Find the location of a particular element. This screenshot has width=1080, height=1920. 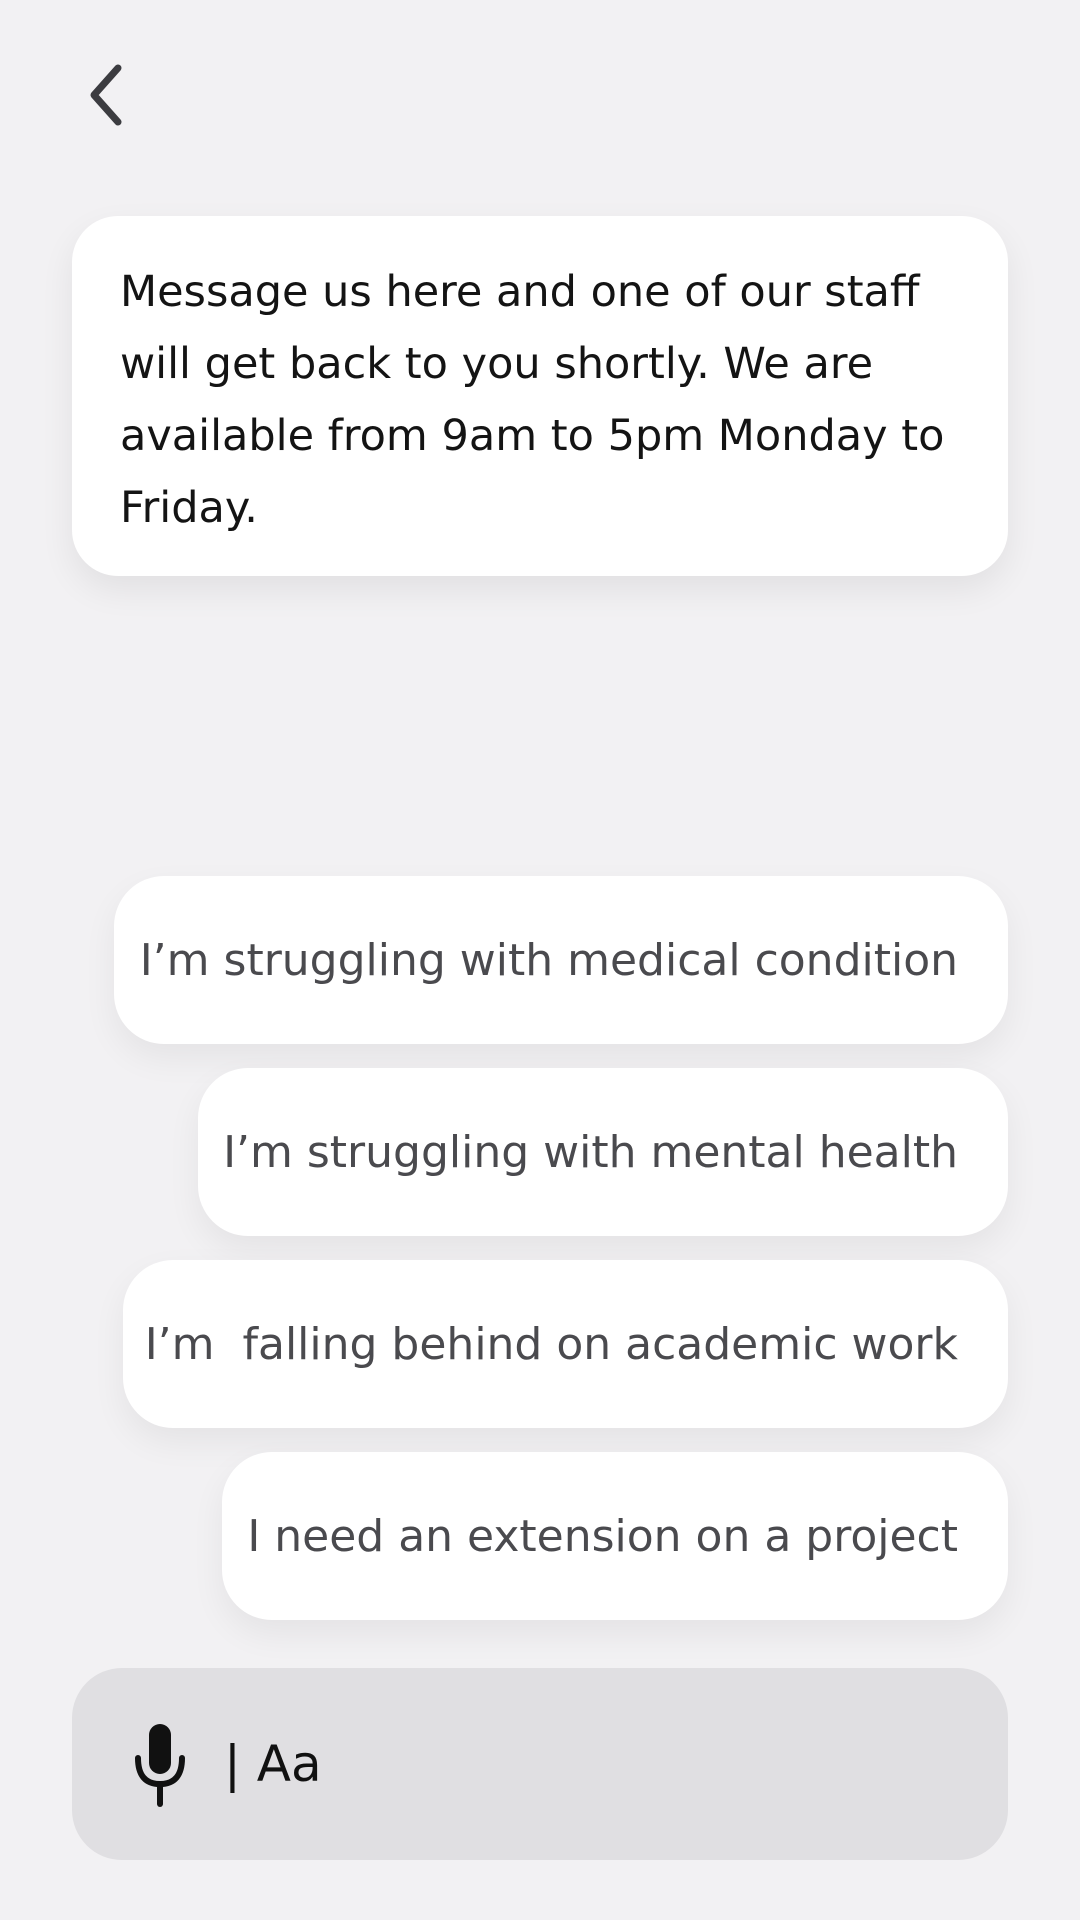

quick-reply-label: I’m struggling with medical condition is located at coordinates (548, 960).